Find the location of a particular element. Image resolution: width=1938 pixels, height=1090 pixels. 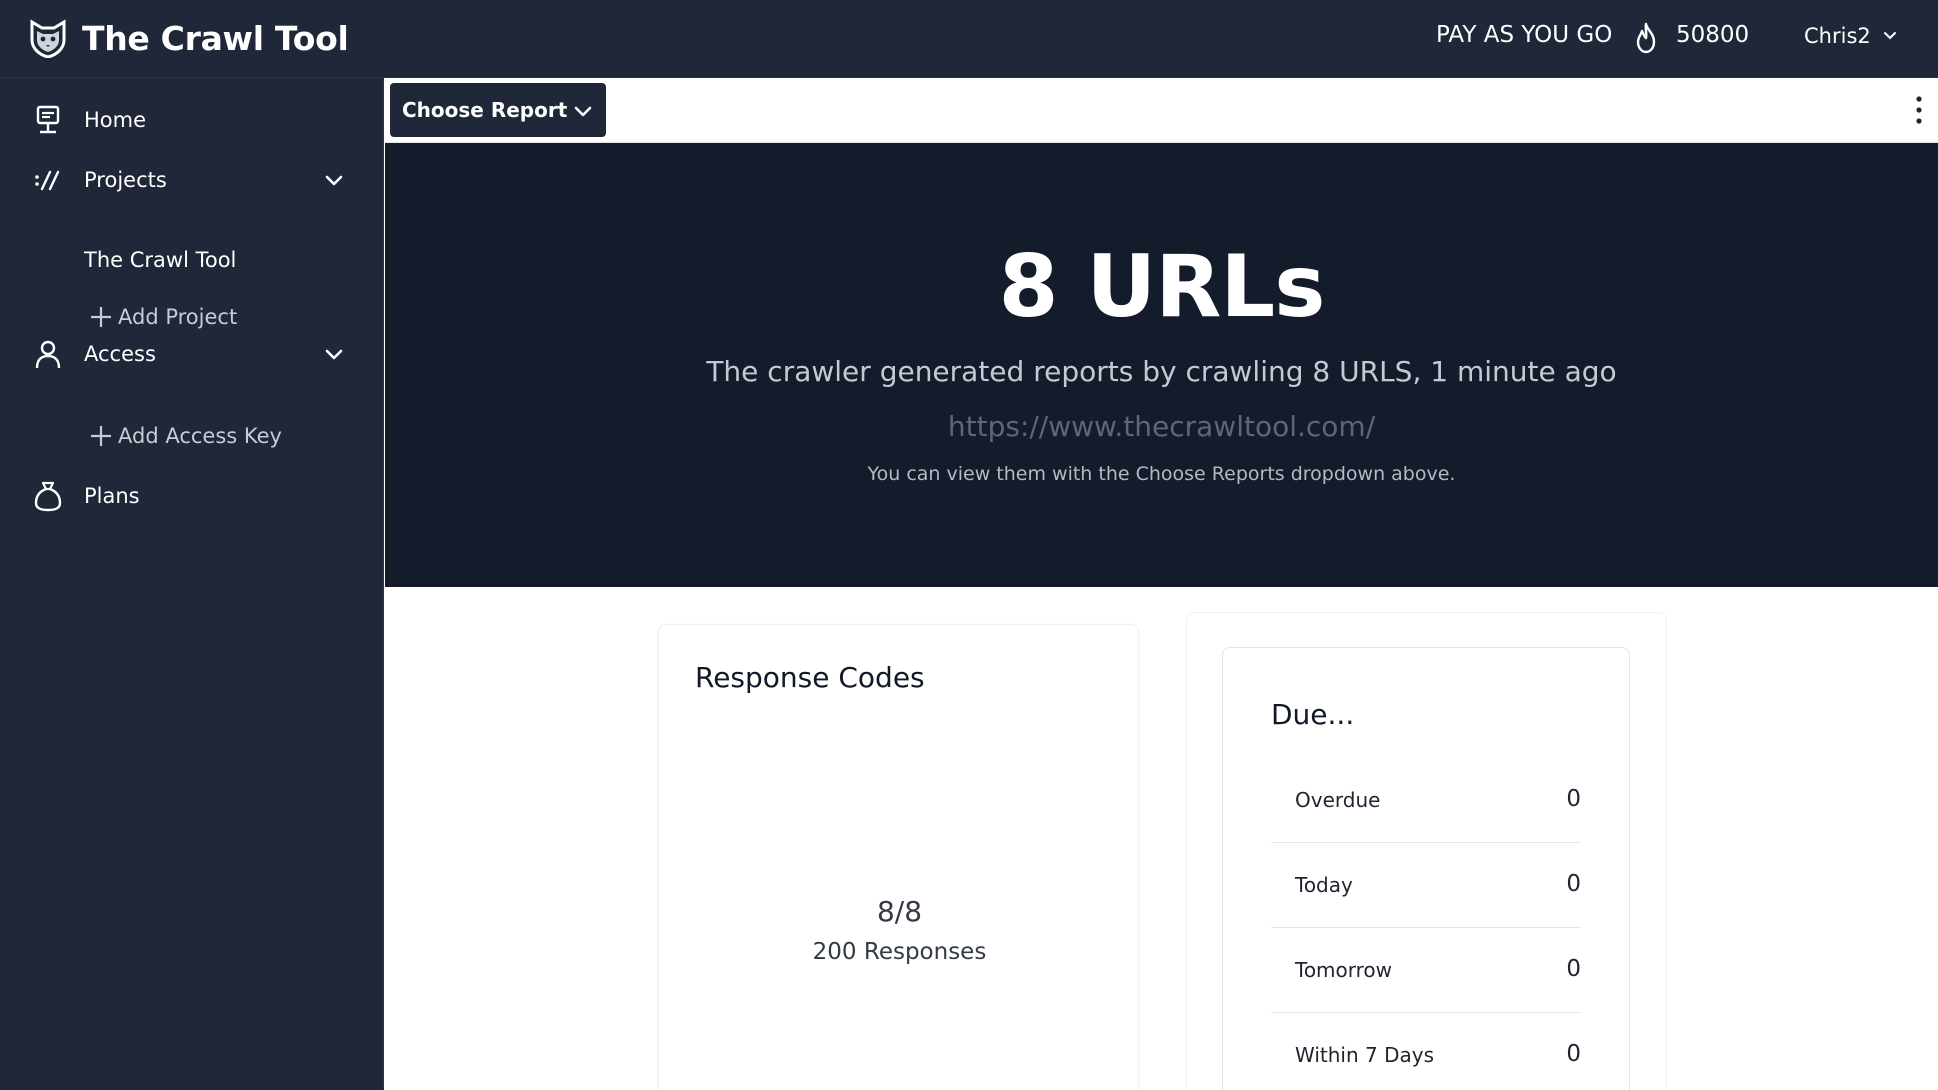

due-row-today: Today 0 is located at coordinates (1426, 885).